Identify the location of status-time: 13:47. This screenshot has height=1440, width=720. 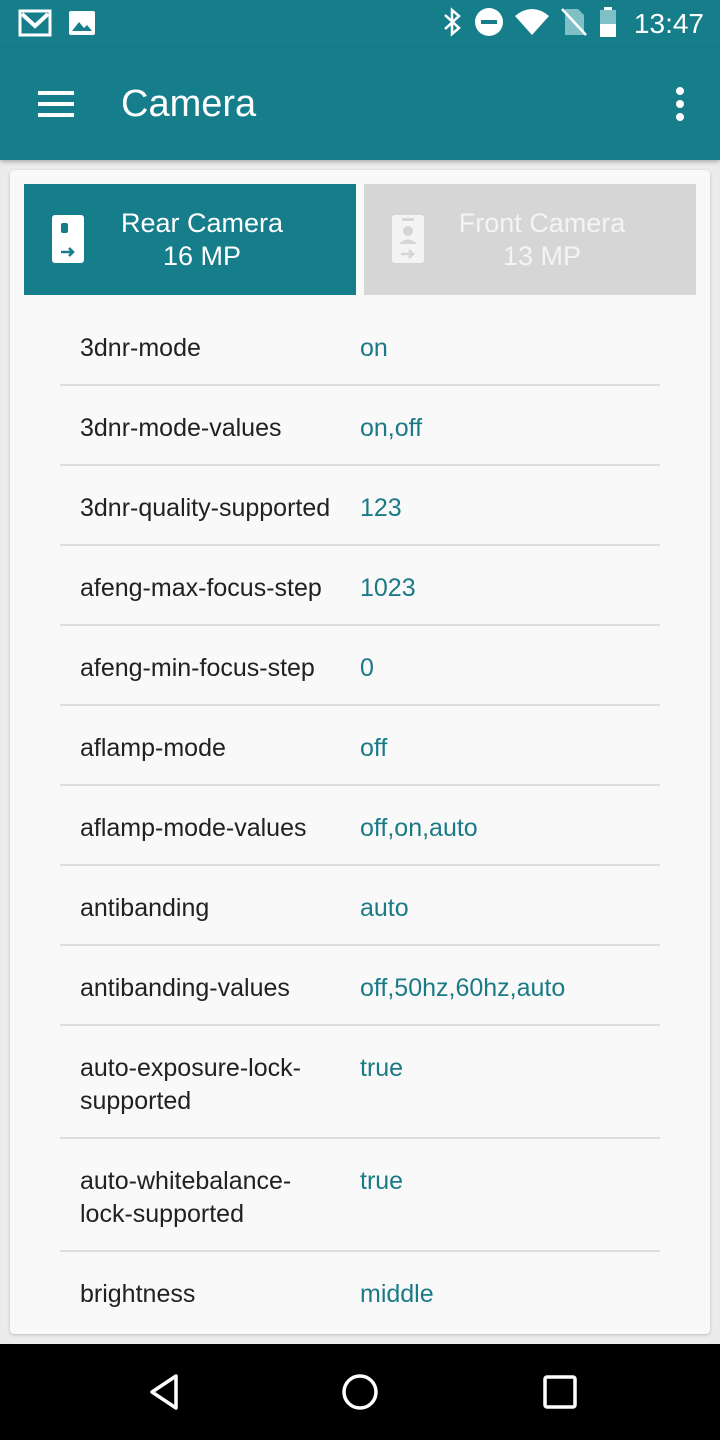
(668, 23).